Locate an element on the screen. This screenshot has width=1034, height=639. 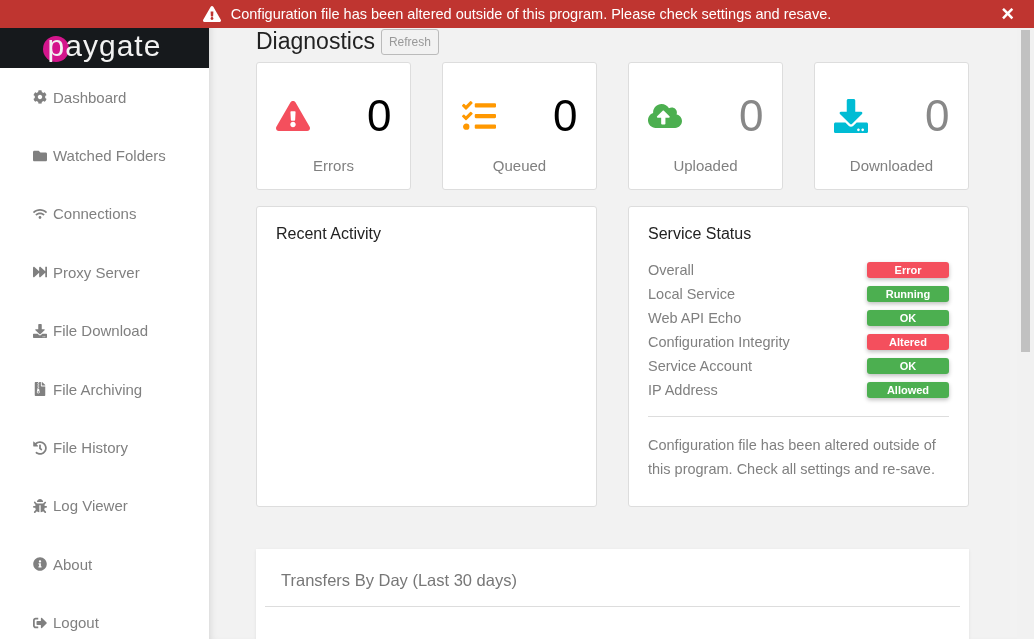
forward-icon is located at coordinates (40, 272).